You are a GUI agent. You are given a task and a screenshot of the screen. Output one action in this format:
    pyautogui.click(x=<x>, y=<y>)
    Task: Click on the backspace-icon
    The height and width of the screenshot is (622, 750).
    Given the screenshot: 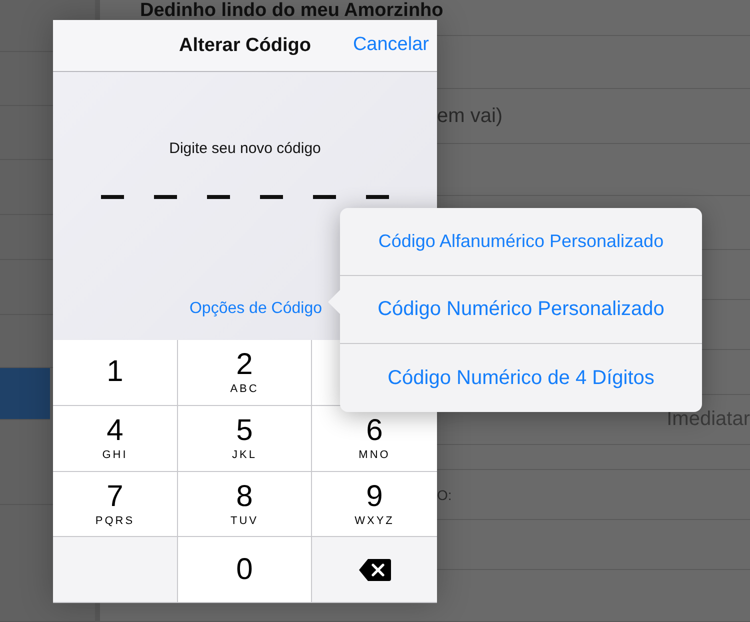 What is the action you would take?
    pyautogui.click(x=375, y=570)
    